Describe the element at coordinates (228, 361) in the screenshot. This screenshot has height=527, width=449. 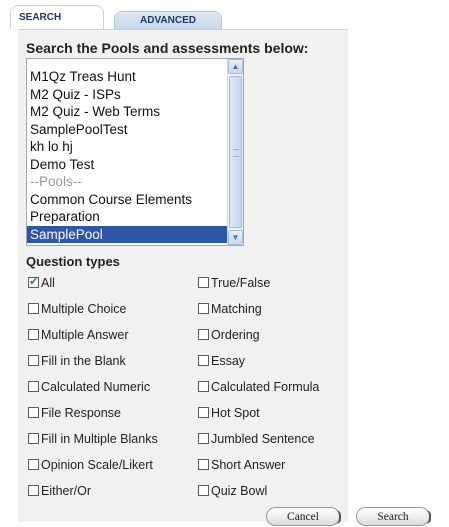
I see `question-type-label: Essay` at that location.